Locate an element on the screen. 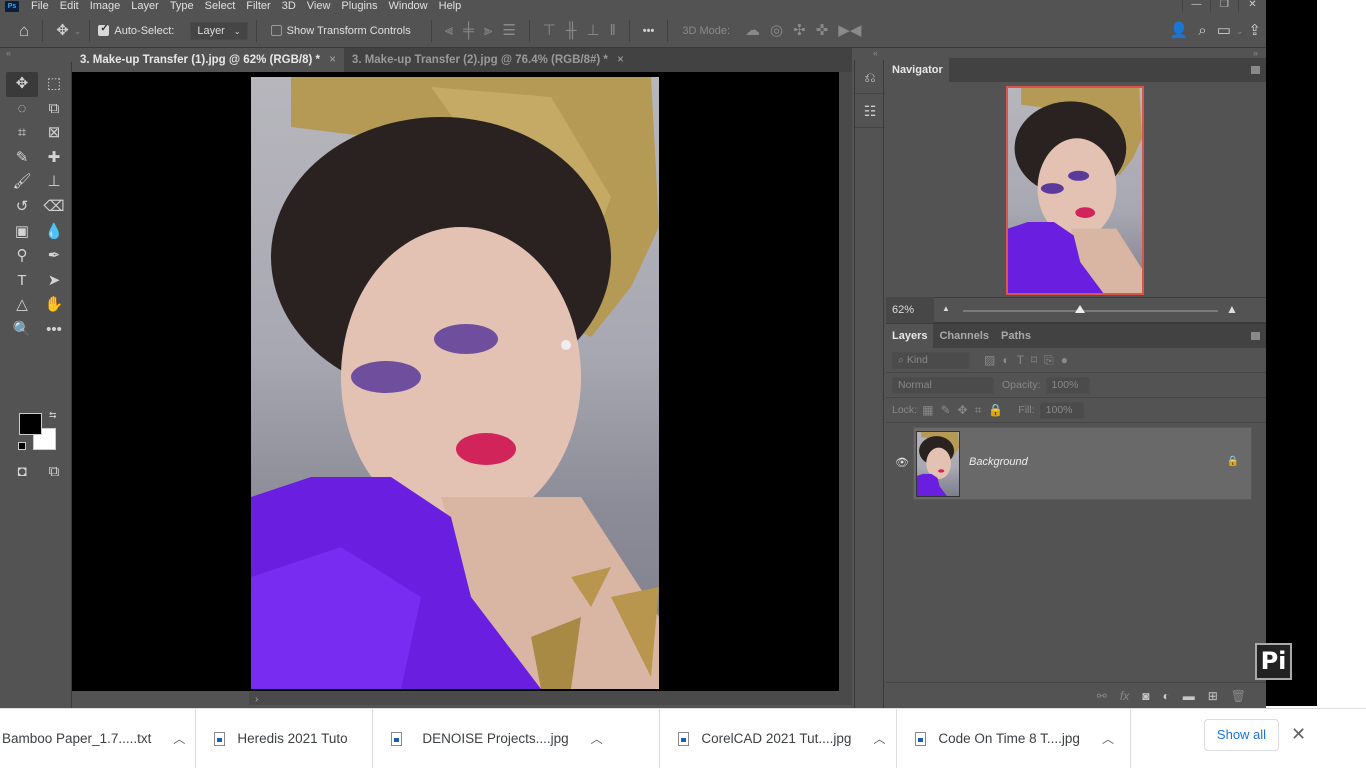 The width and height of the screenshot is (1366, 768). 3d-slide-icon: ✜ is located at coordinates (822, 31).